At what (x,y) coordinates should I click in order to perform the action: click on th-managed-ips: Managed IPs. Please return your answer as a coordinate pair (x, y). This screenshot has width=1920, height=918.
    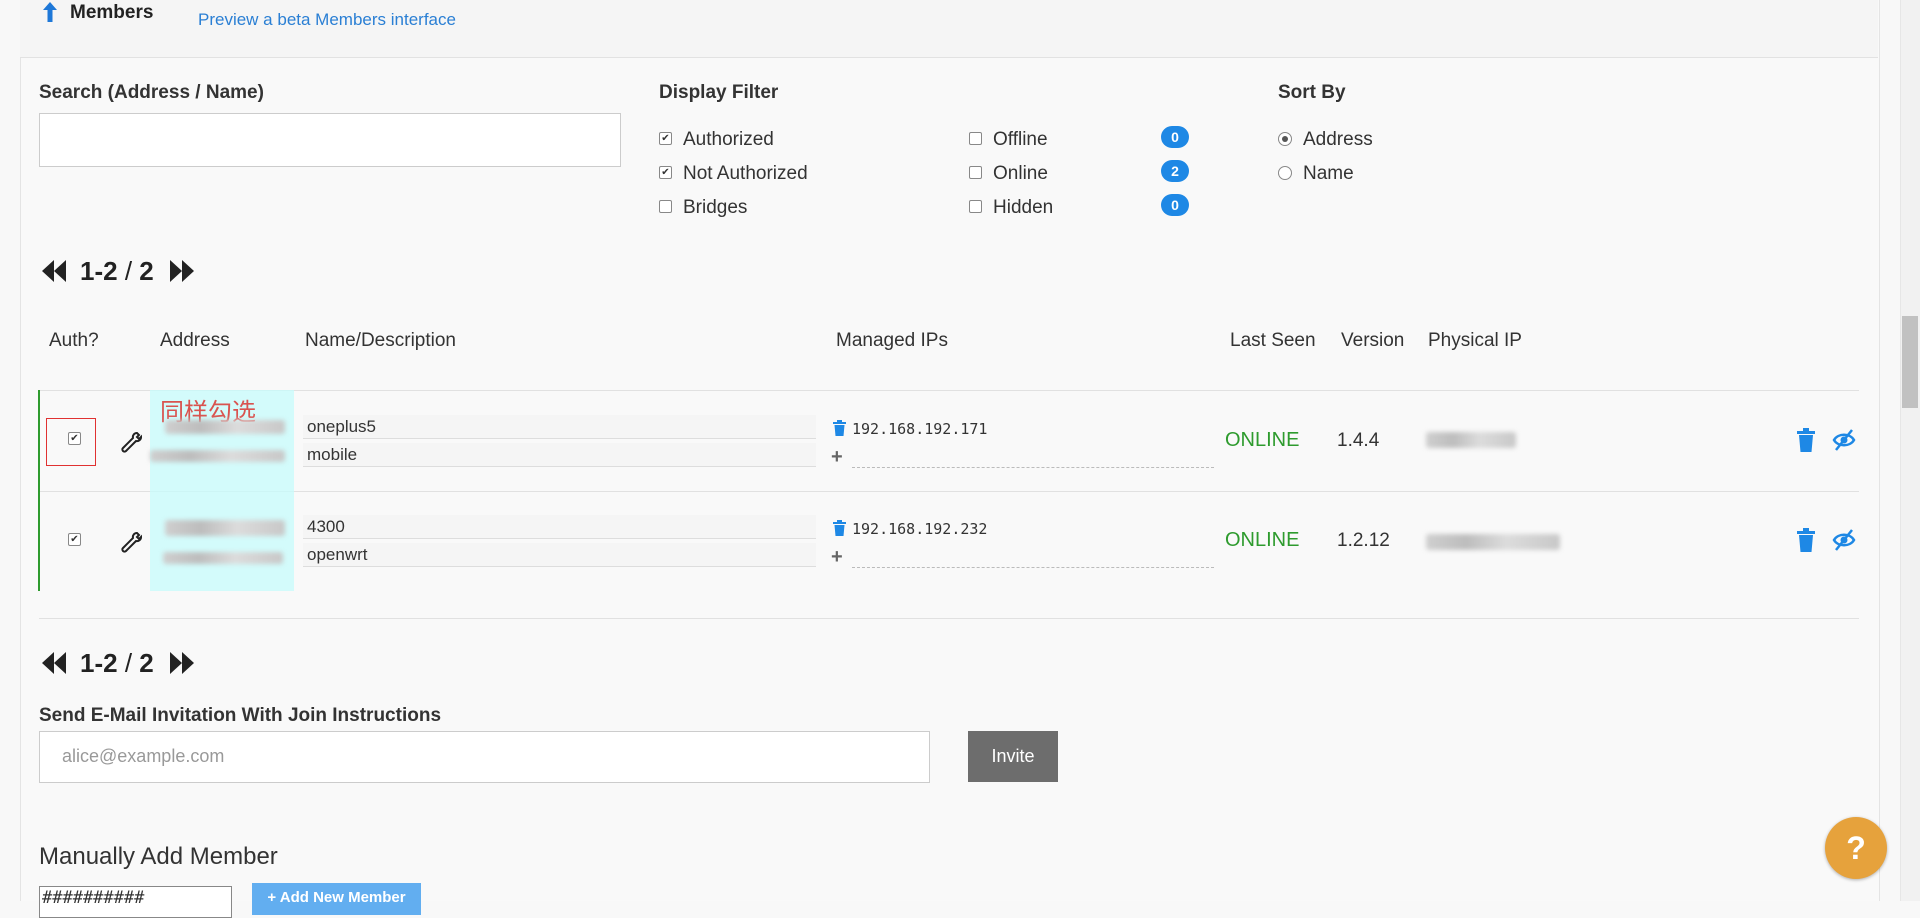
    Looking at the image, I should click on (892, 340).